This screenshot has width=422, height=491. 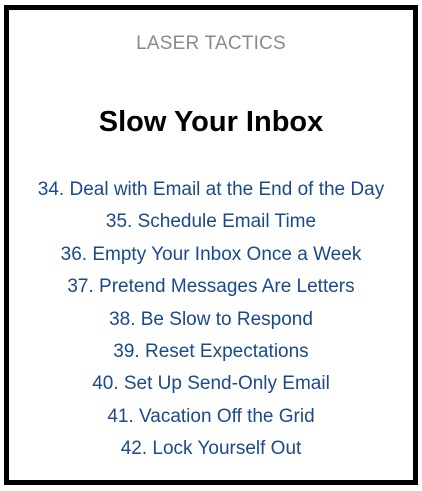 I want to click on toc-link-38: 38. Be Slow to Respond, so click(x=211, y=319).